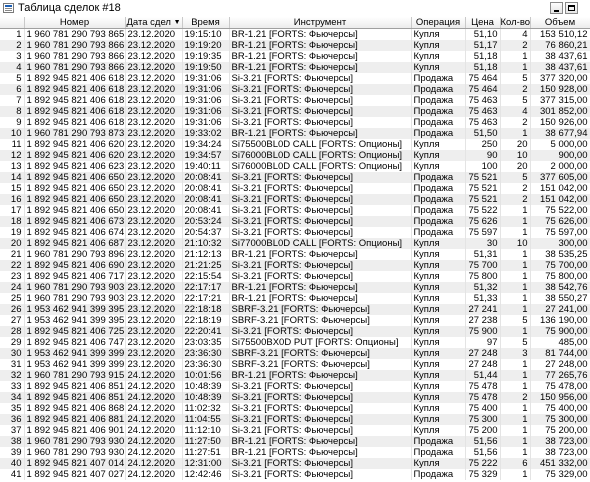 The image size is (590, 482). What do you see at coordinates (206, 166) in the screenshot?
I see `cell-trade-time: 19:40:11` at bounding box center [206, 166].